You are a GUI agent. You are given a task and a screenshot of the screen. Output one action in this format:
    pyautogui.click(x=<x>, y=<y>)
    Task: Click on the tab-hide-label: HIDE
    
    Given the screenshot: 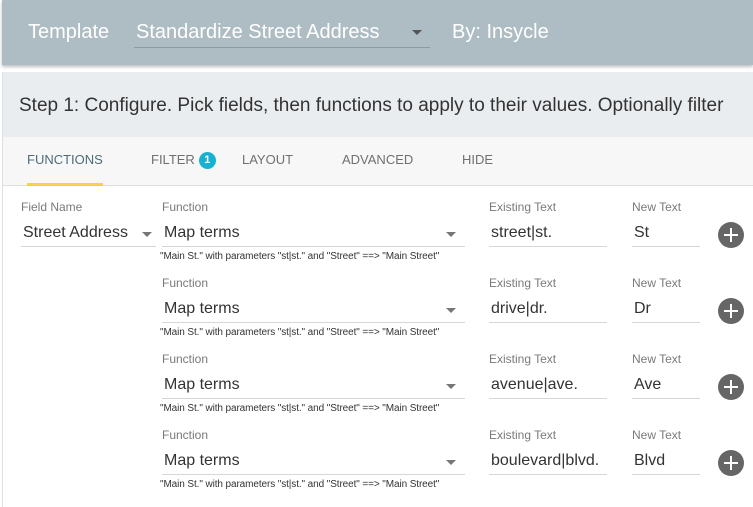 What is the action you would take?
    pyautogui.click(x=478, y=159)
    